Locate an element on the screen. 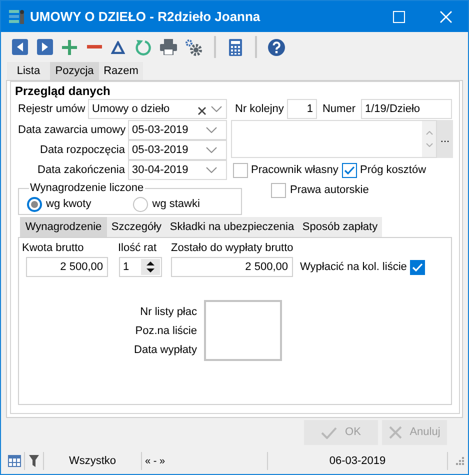  field-label: Ilość rat is located at coordinates (138, 248).